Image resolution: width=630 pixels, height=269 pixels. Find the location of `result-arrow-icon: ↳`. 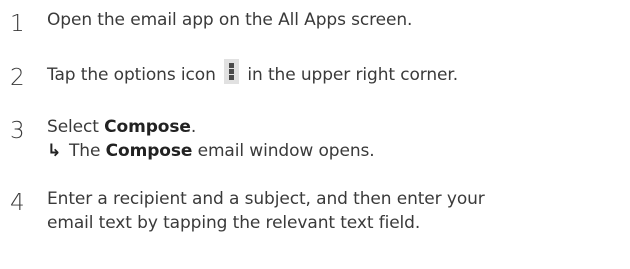

result-arrow-icon: ↳ is located at coordinates (54, 151).